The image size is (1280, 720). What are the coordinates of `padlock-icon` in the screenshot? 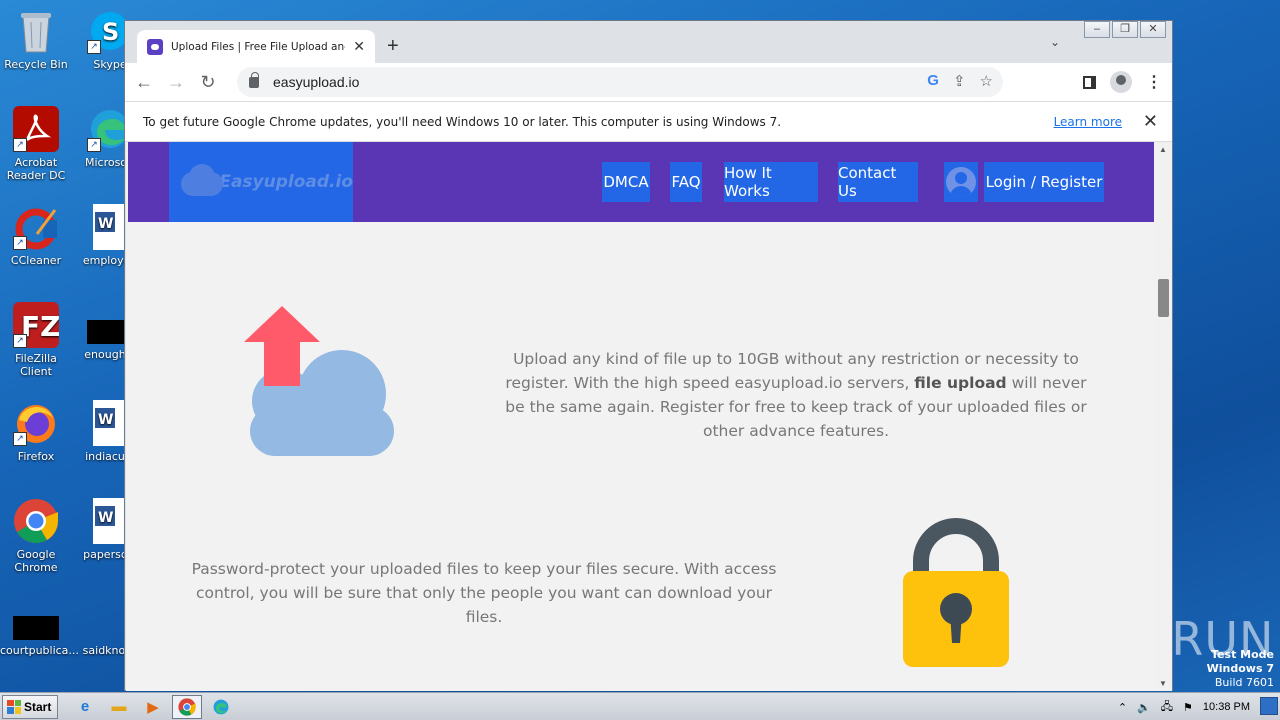 It's located at (956, 592).